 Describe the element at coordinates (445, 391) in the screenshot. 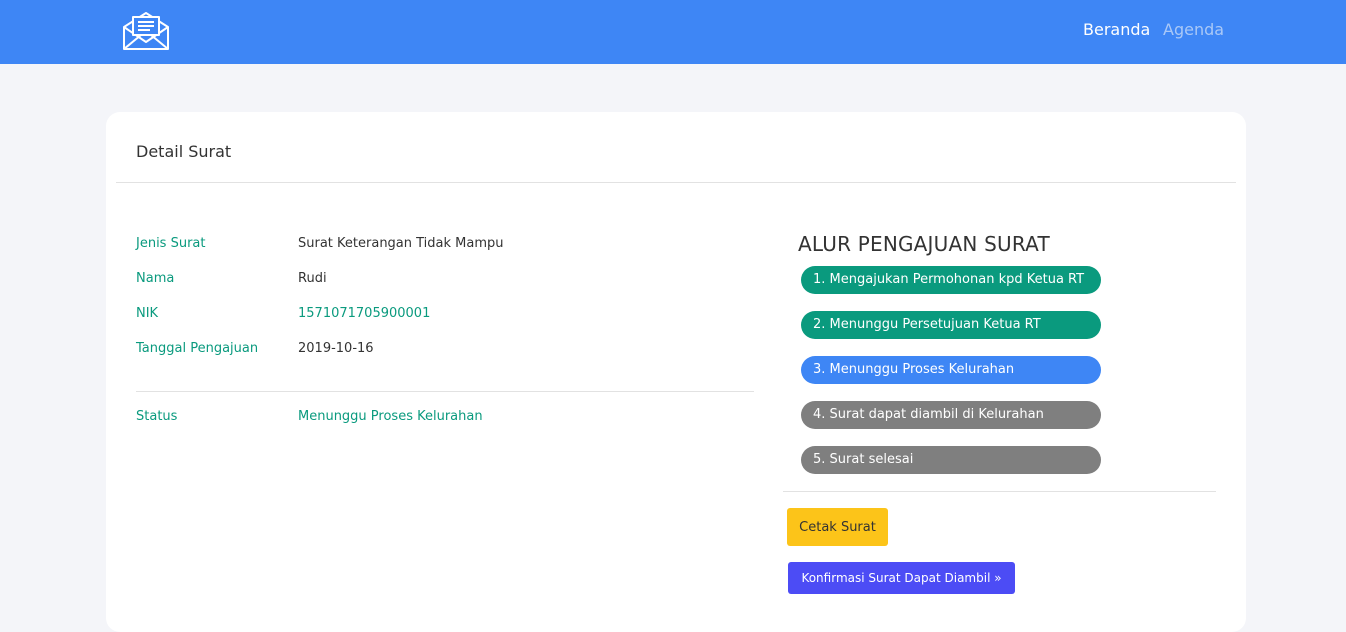

I see `details-divider` at that location.